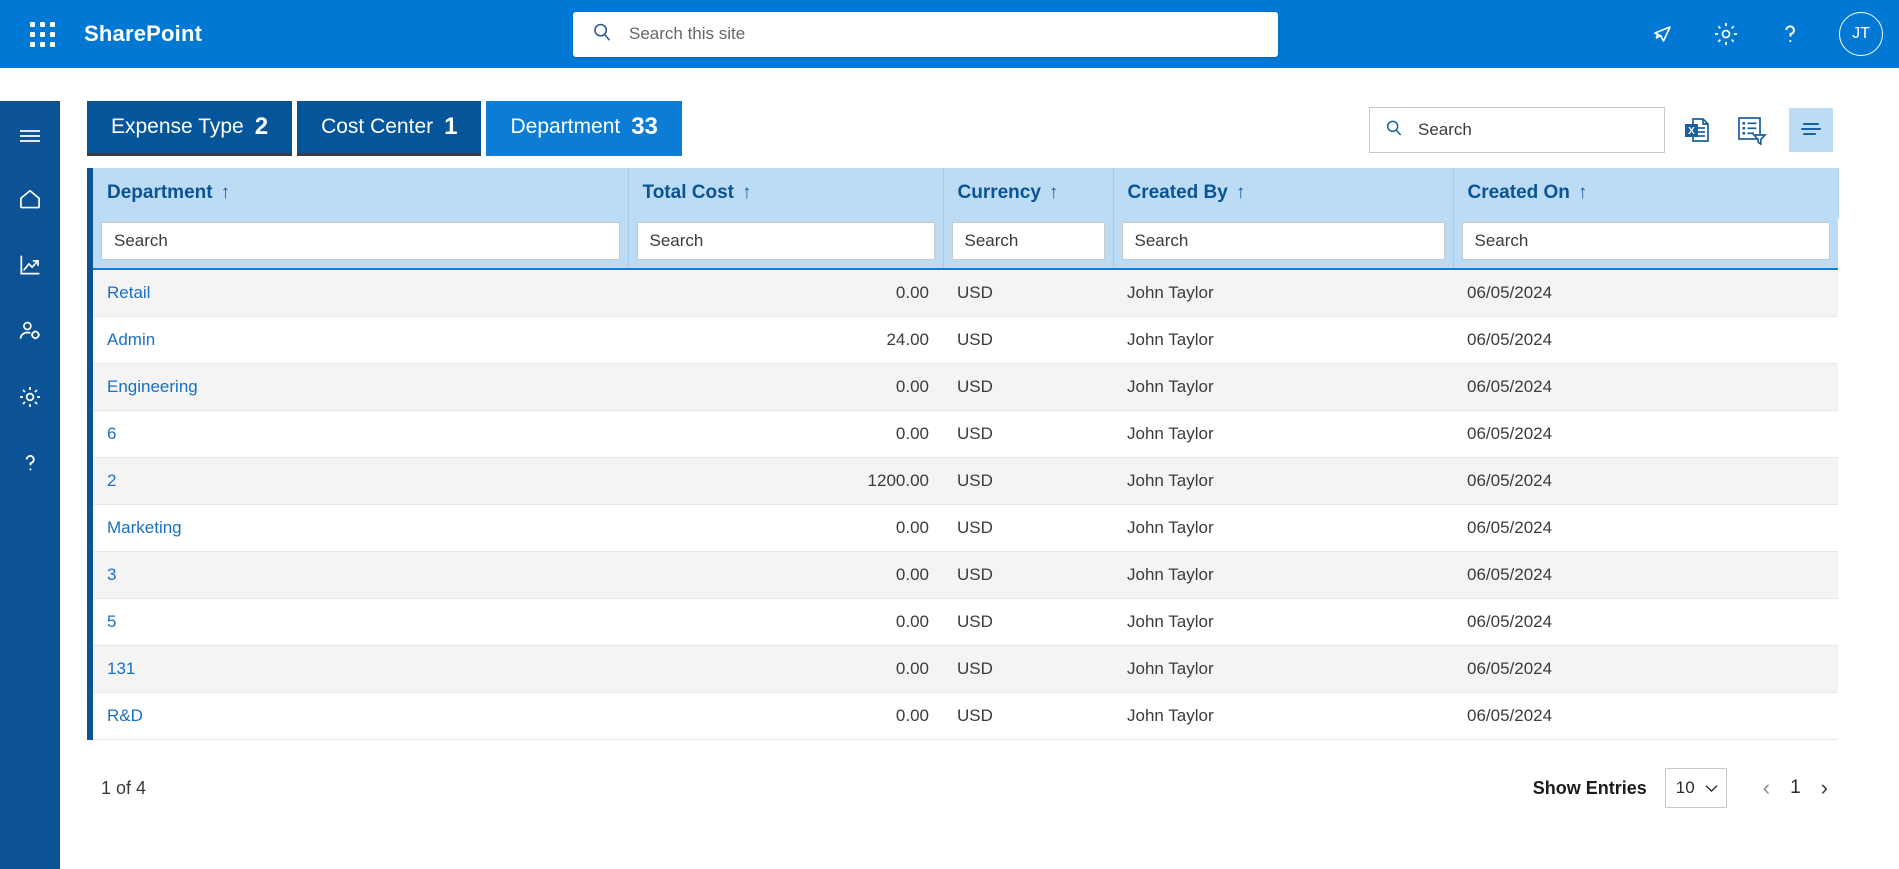 The image size is (1899, 869). What do you see at coordinates (785, 241) in the screenshot?
I see `filter-input-total-cost: Search` at bounding box center [785, 241].